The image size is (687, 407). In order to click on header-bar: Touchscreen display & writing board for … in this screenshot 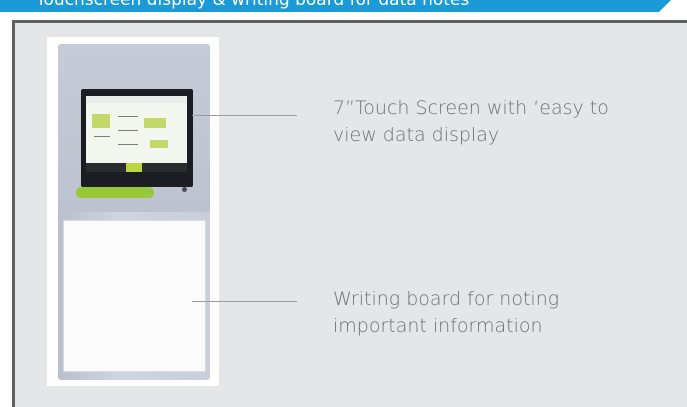, I will do `click(335, 6)`.